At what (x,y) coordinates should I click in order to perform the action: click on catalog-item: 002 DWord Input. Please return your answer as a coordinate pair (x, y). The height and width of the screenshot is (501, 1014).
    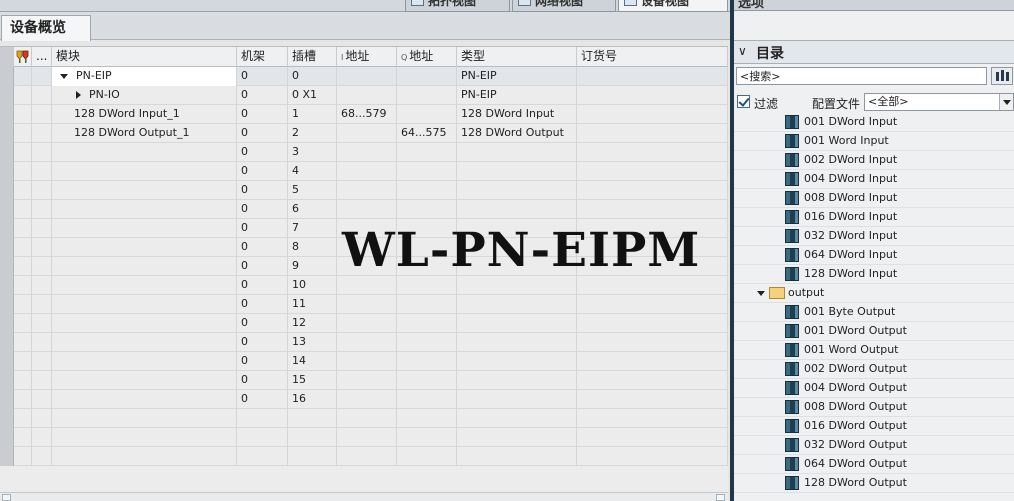
    Looking at the image, I should click on (874, 160).